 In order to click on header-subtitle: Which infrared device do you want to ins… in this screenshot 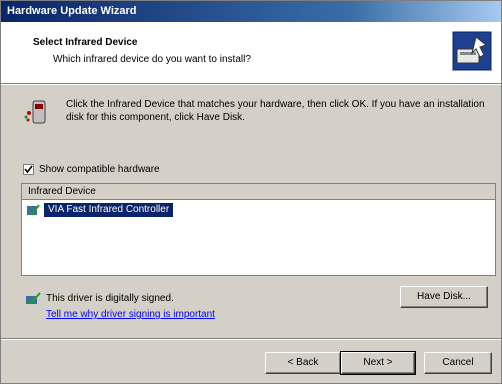, I will do `click(152, 59)`.